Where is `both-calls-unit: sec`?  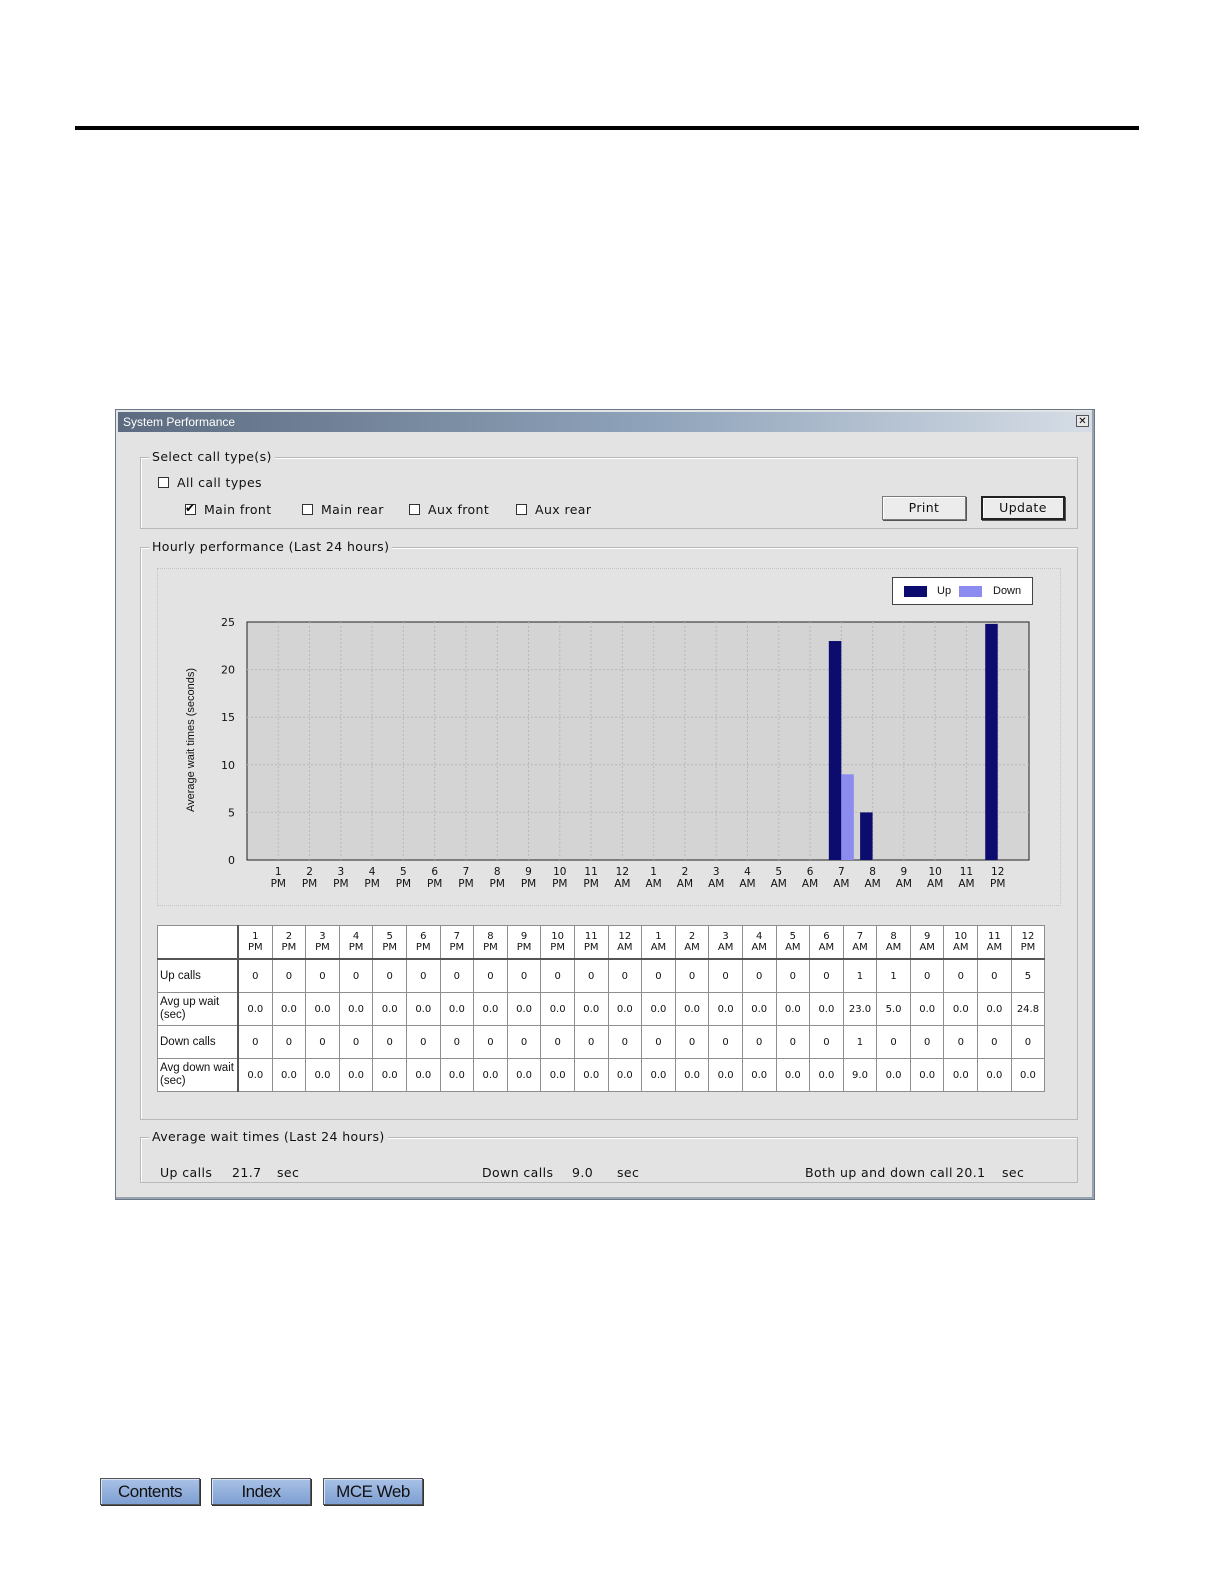 both-calls-unit: sec is located at coordinates (1013, 1172).